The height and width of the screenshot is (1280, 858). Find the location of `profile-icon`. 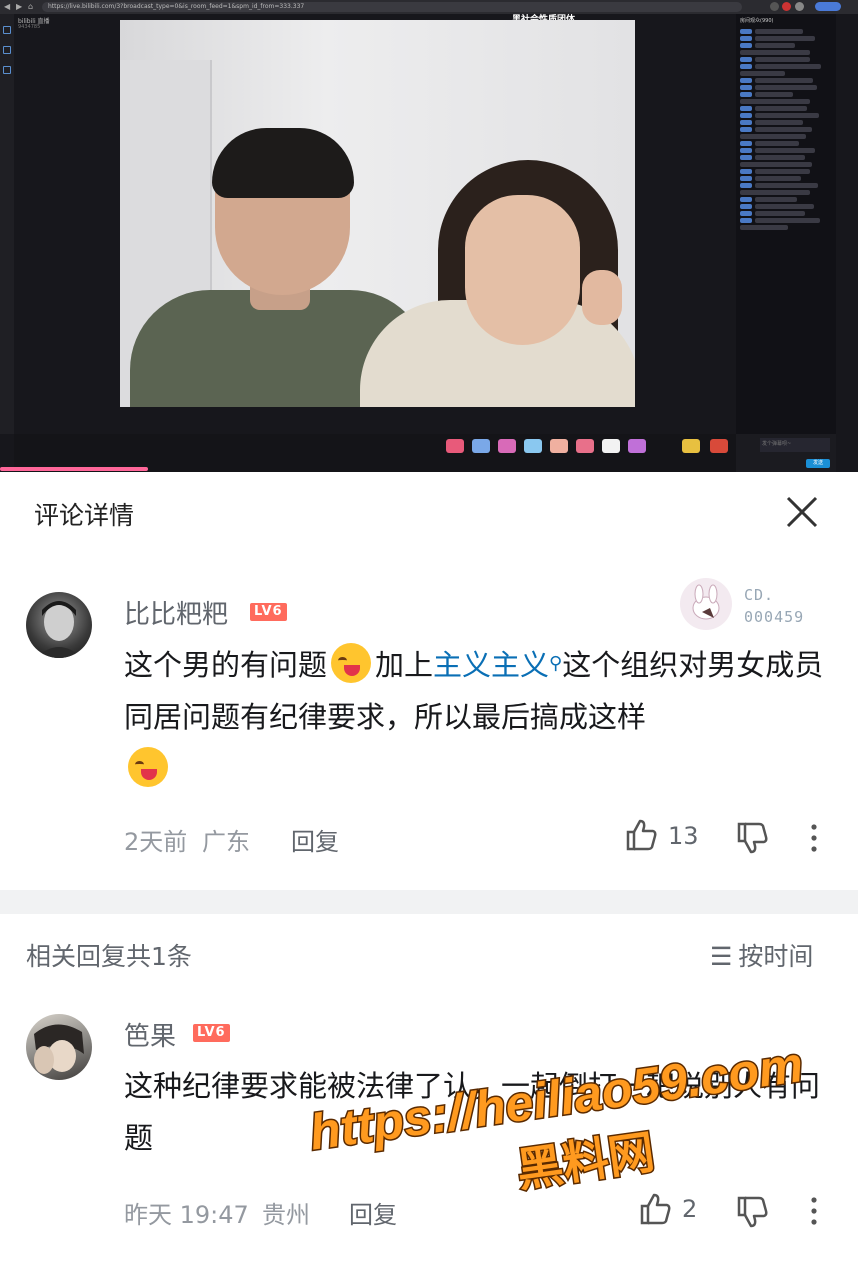

profile-icon is located at coordinates (828, 6).